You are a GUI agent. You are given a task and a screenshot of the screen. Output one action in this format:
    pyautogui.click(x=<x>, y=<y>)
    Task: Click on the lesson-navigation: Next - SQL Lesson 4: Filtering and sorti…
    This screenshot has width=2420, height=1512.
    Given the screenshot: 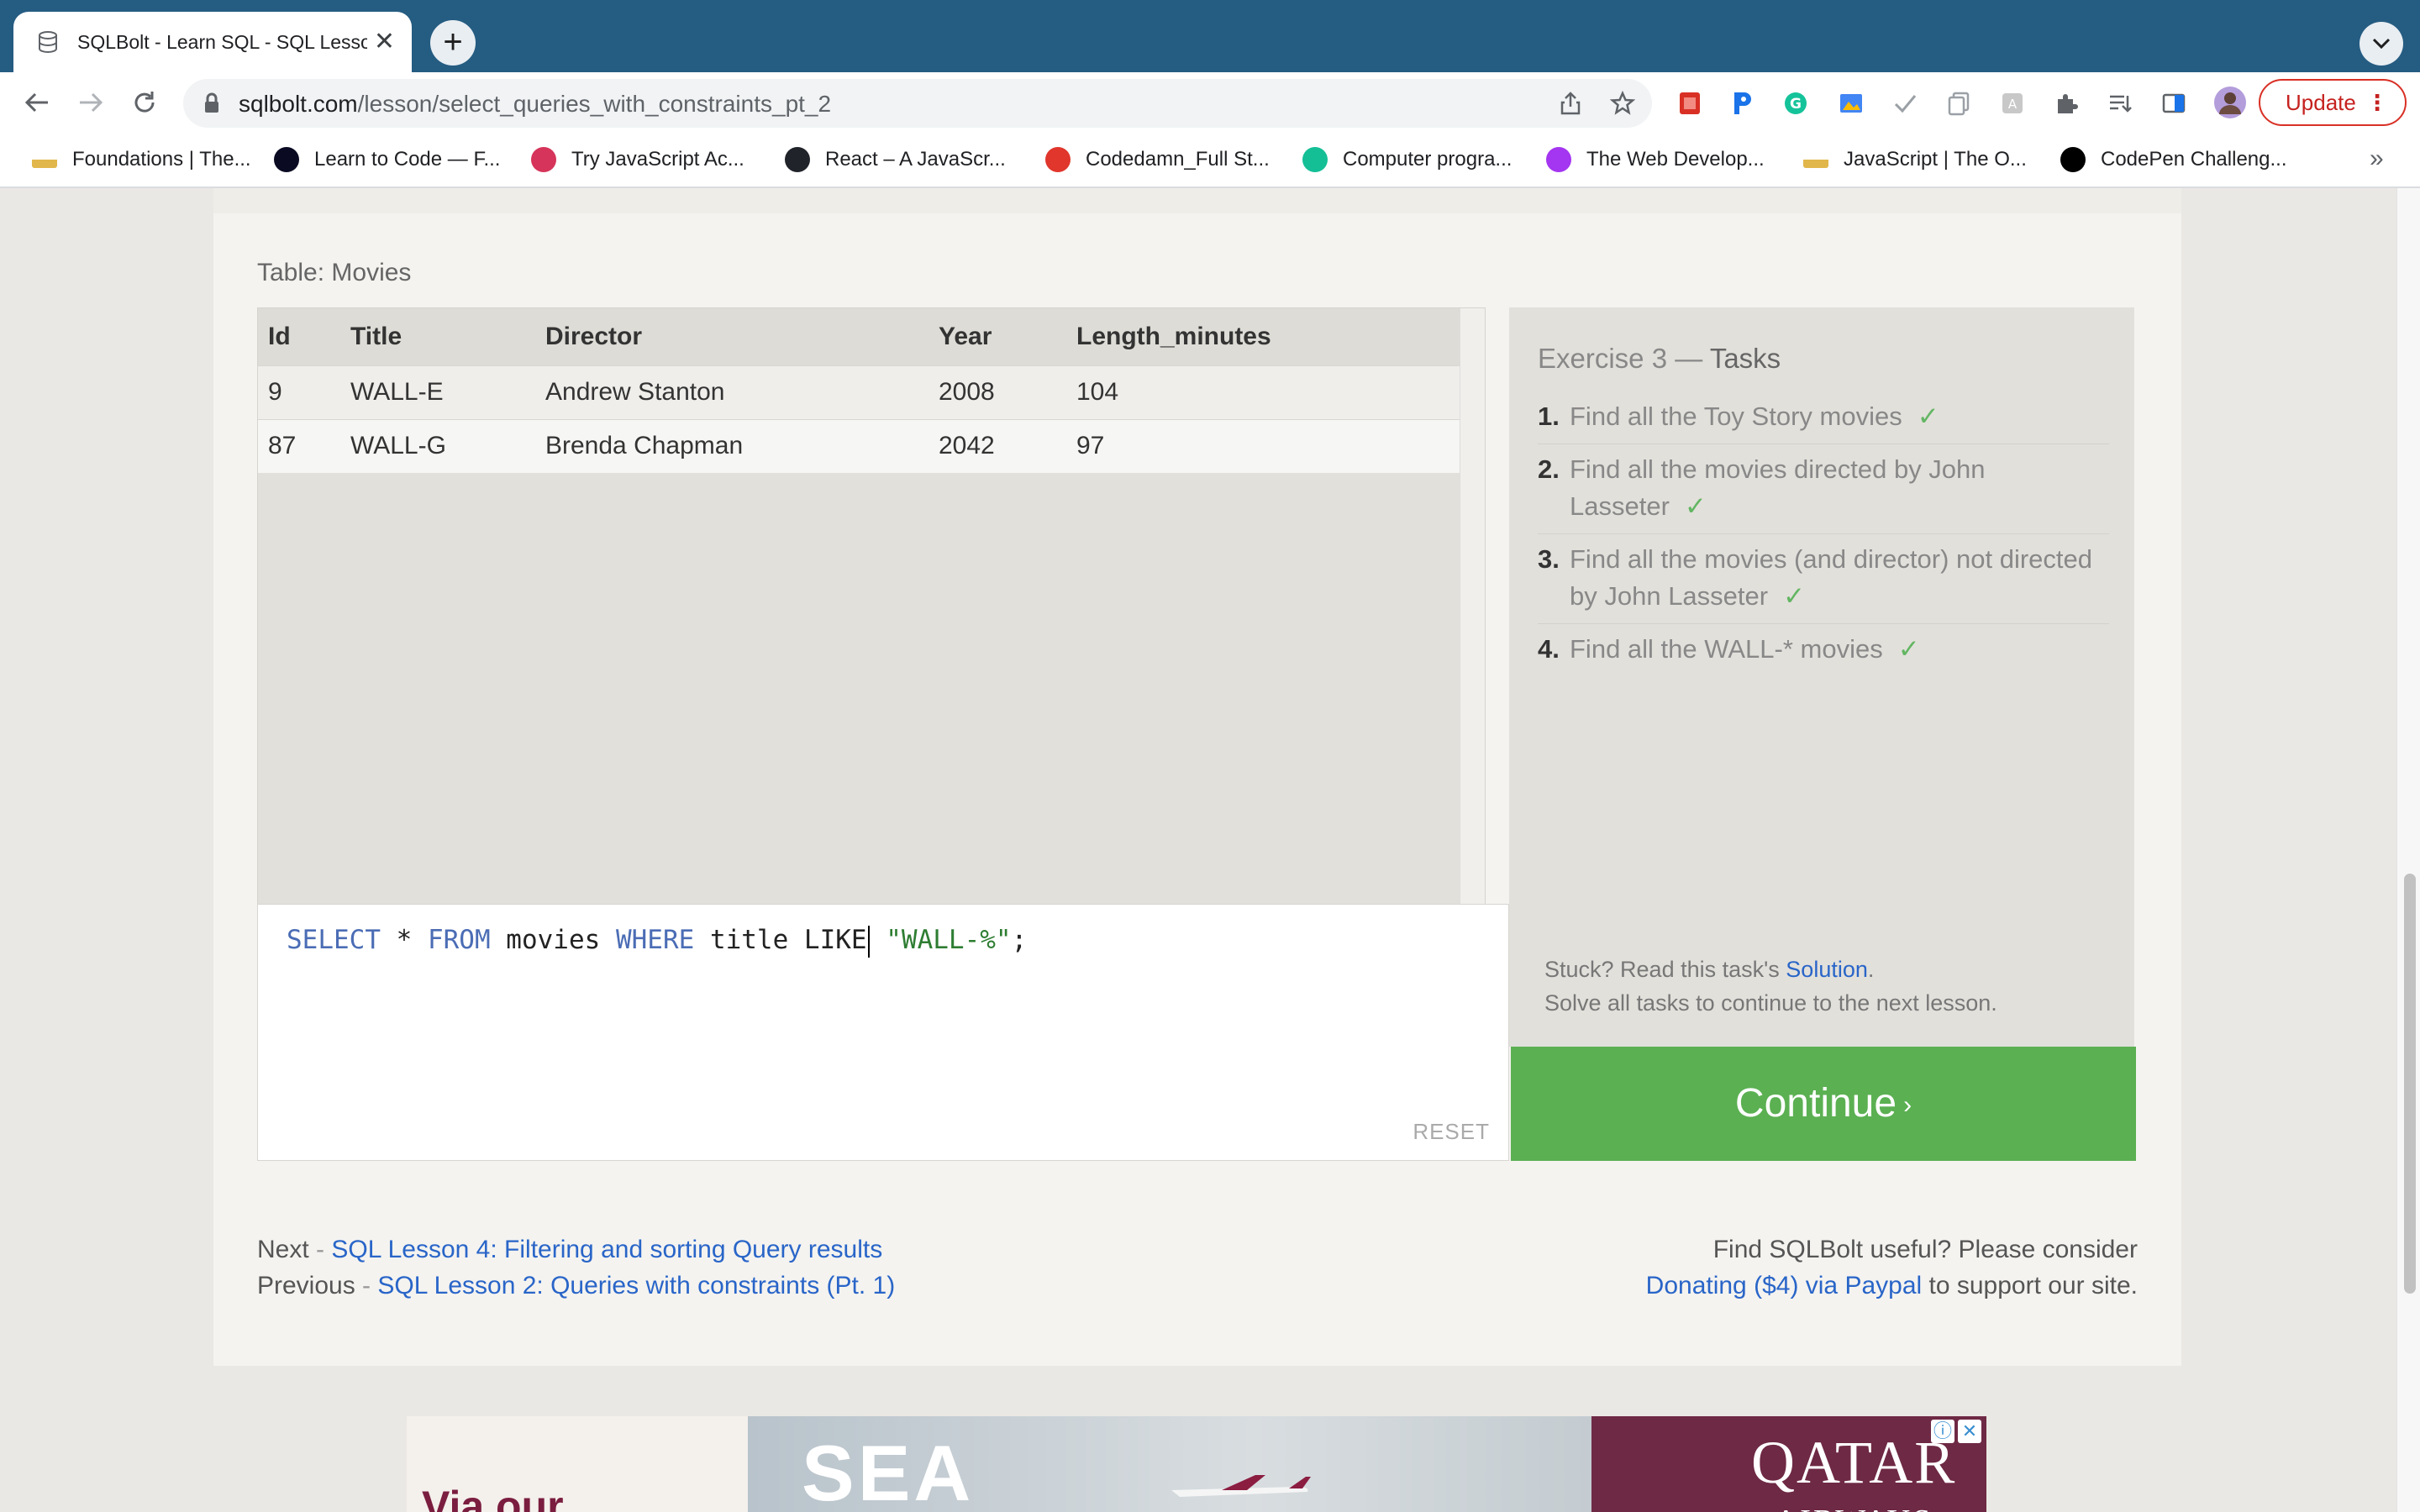 What is the action you would take?
    pyautogui.click(x=576, y=1267)
    